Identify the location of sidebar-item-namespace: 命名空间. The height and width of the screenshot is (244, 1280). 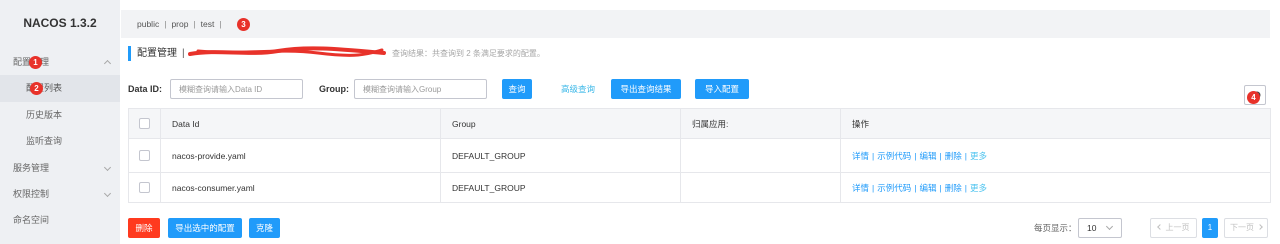
(60, 220).